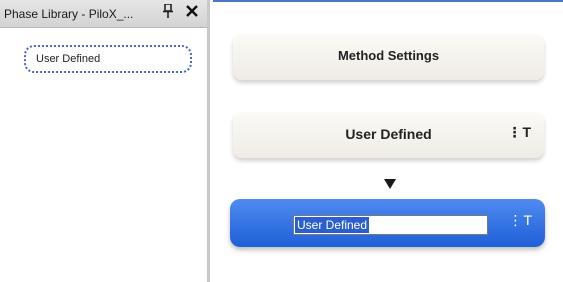 Image resolution: width=563 pixels, height=282 pixels. What do you see at coordinates (192, 13) in the screenshot?
I see `close-icon` at bounding box center [192, 13].